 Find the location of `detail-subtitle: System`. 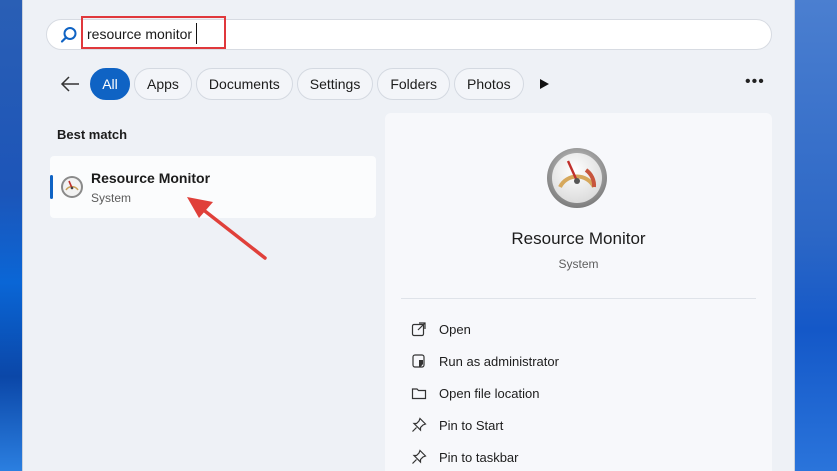

detail-subtitle: System is located at coordinates (578, 264).